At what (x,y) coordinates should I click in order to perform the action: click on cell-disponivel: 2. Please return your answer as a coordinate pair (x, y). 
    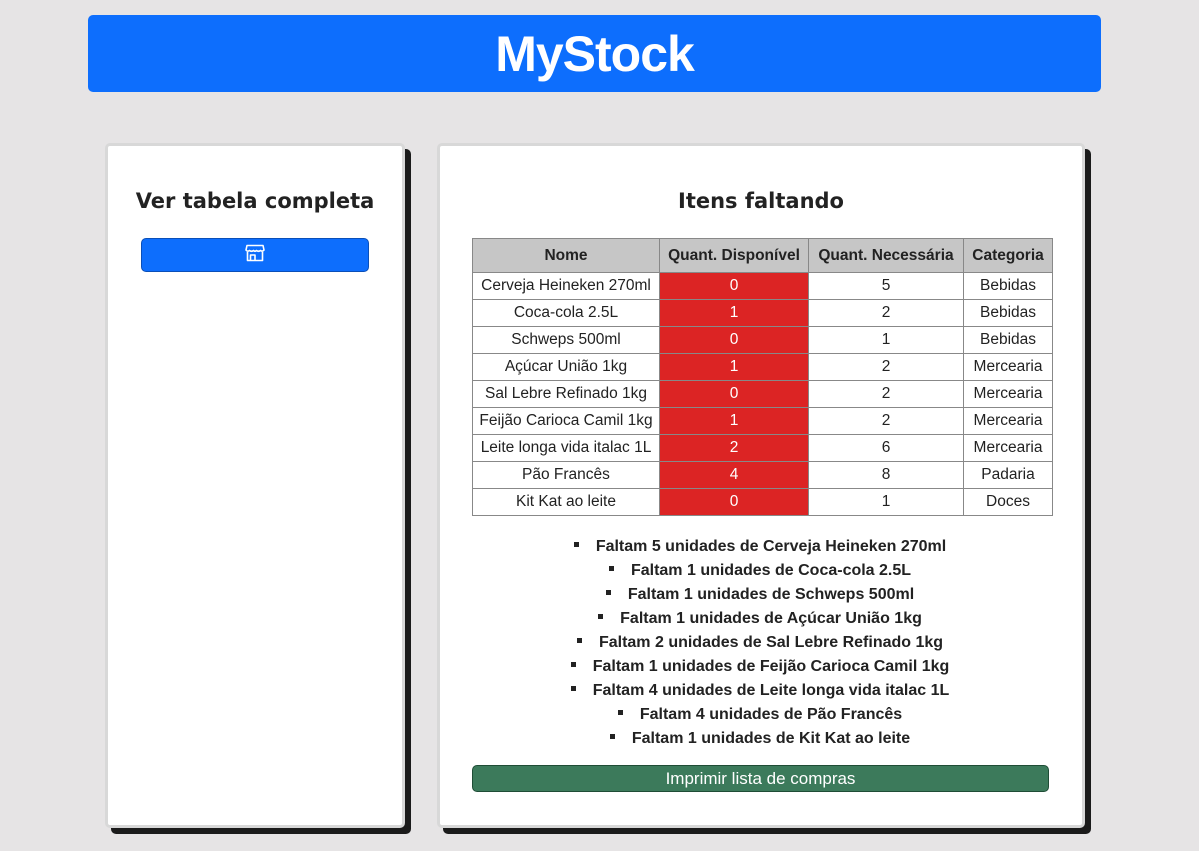
    Looking at the image, I should click on (734, 448).